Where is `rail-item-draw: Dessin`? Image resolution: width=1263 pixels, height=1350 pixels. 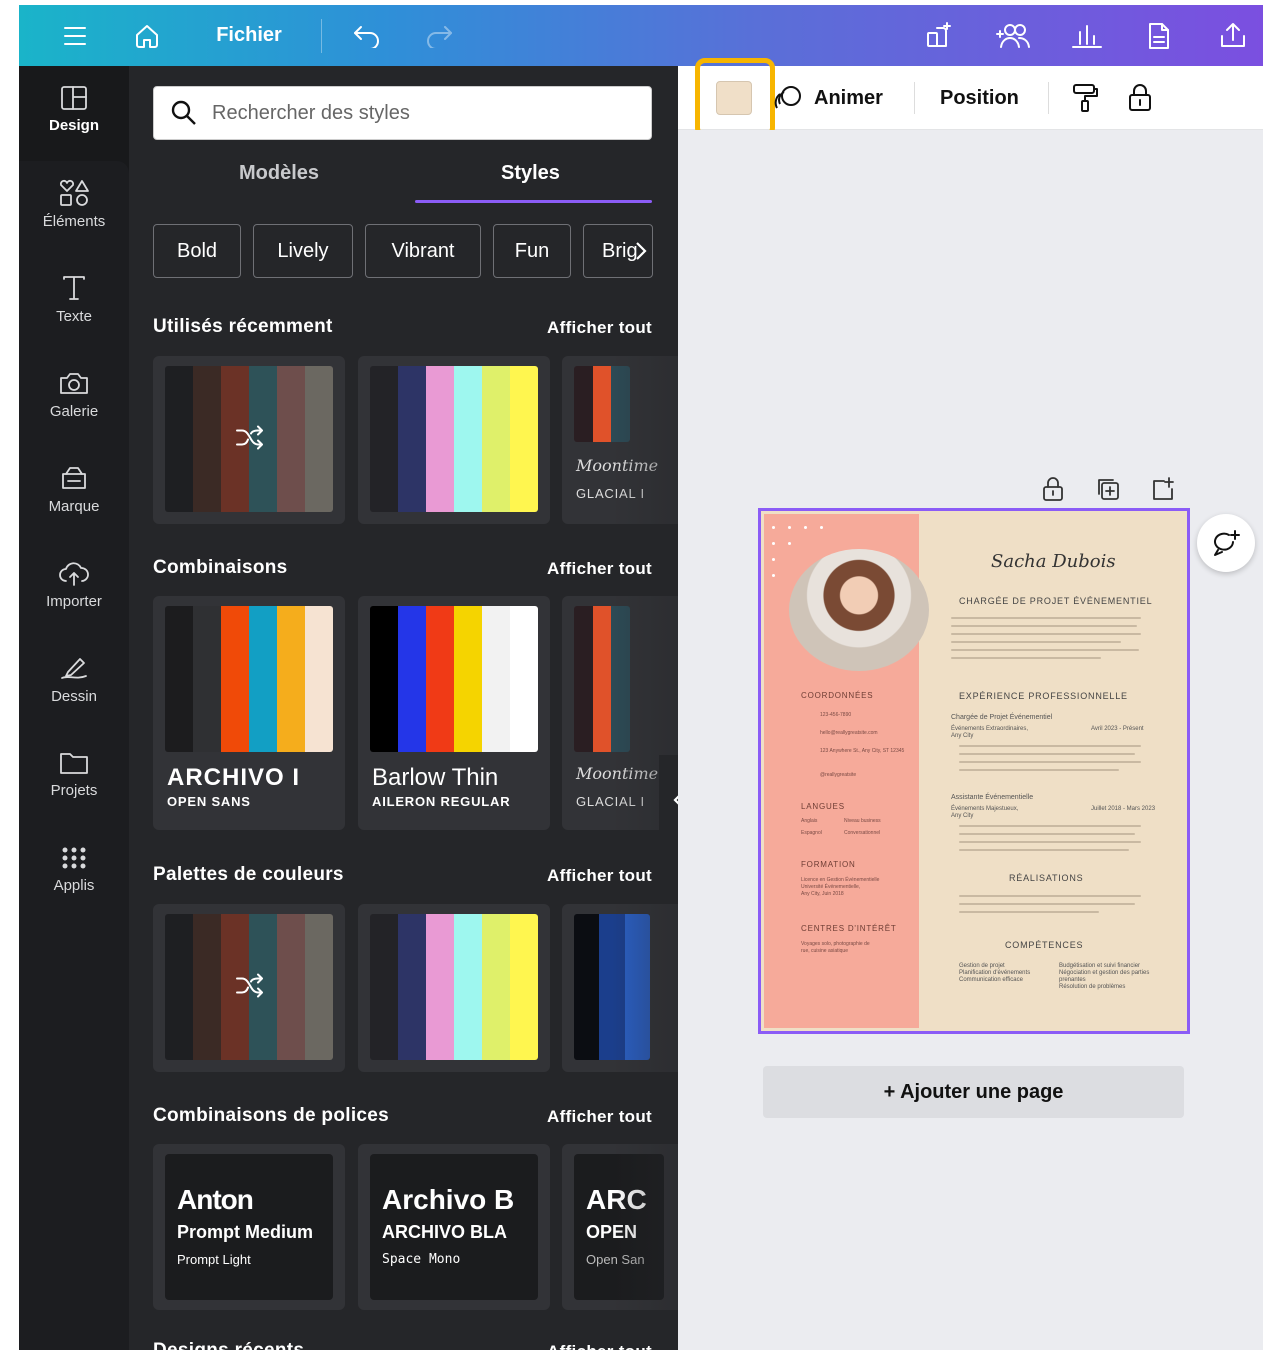
rail-item-draw: Dessin is located at coordinates (74, 679).